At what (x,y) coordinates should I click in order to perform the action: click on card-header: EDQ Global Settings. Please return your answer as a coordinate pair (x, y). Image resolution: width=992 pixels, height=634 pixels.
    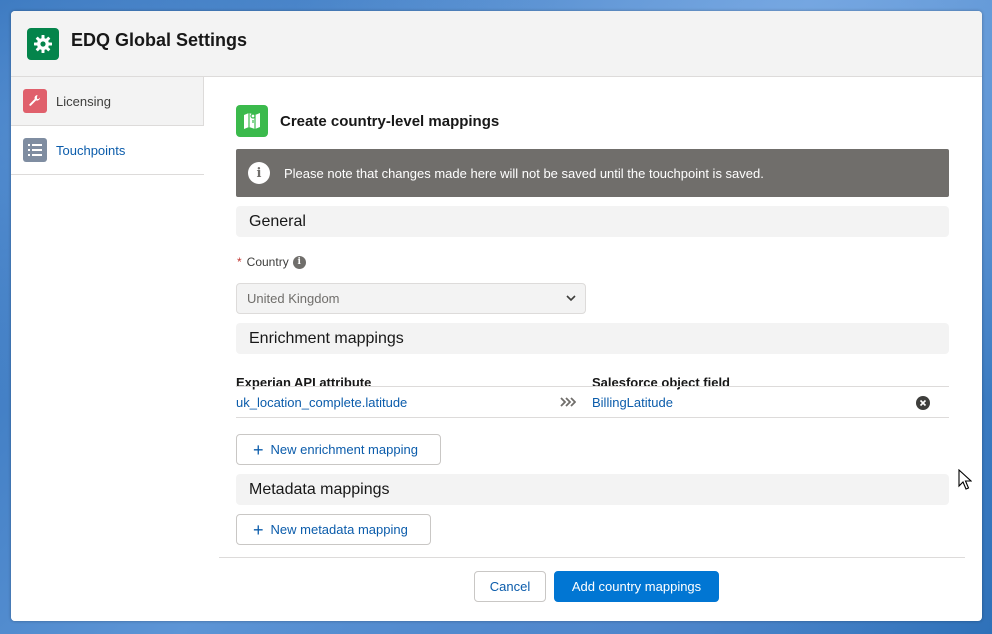
    Looking at the image, I should click on (496, 44).